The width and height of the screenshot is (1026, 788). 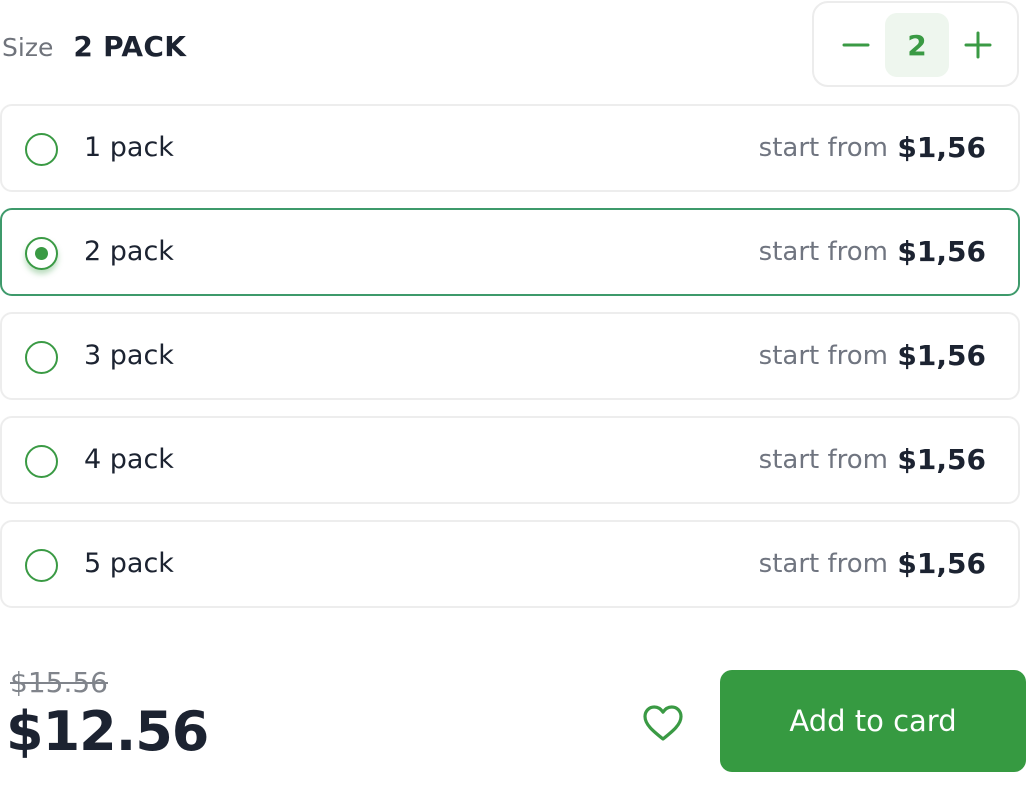 What do you see at coordinates (873, 721) in the screenshot?
I see `add-to-cart-button: Add to card` at bounding box center [873, 721].